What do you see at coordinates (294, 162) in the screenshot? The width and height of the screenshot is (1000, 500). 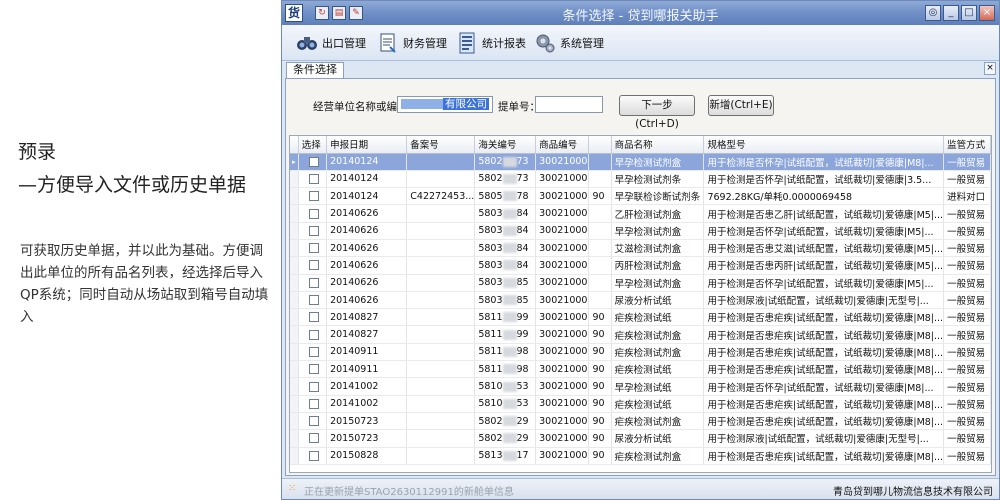 I see `row-header: ▸` at bounding box center [294, 162].